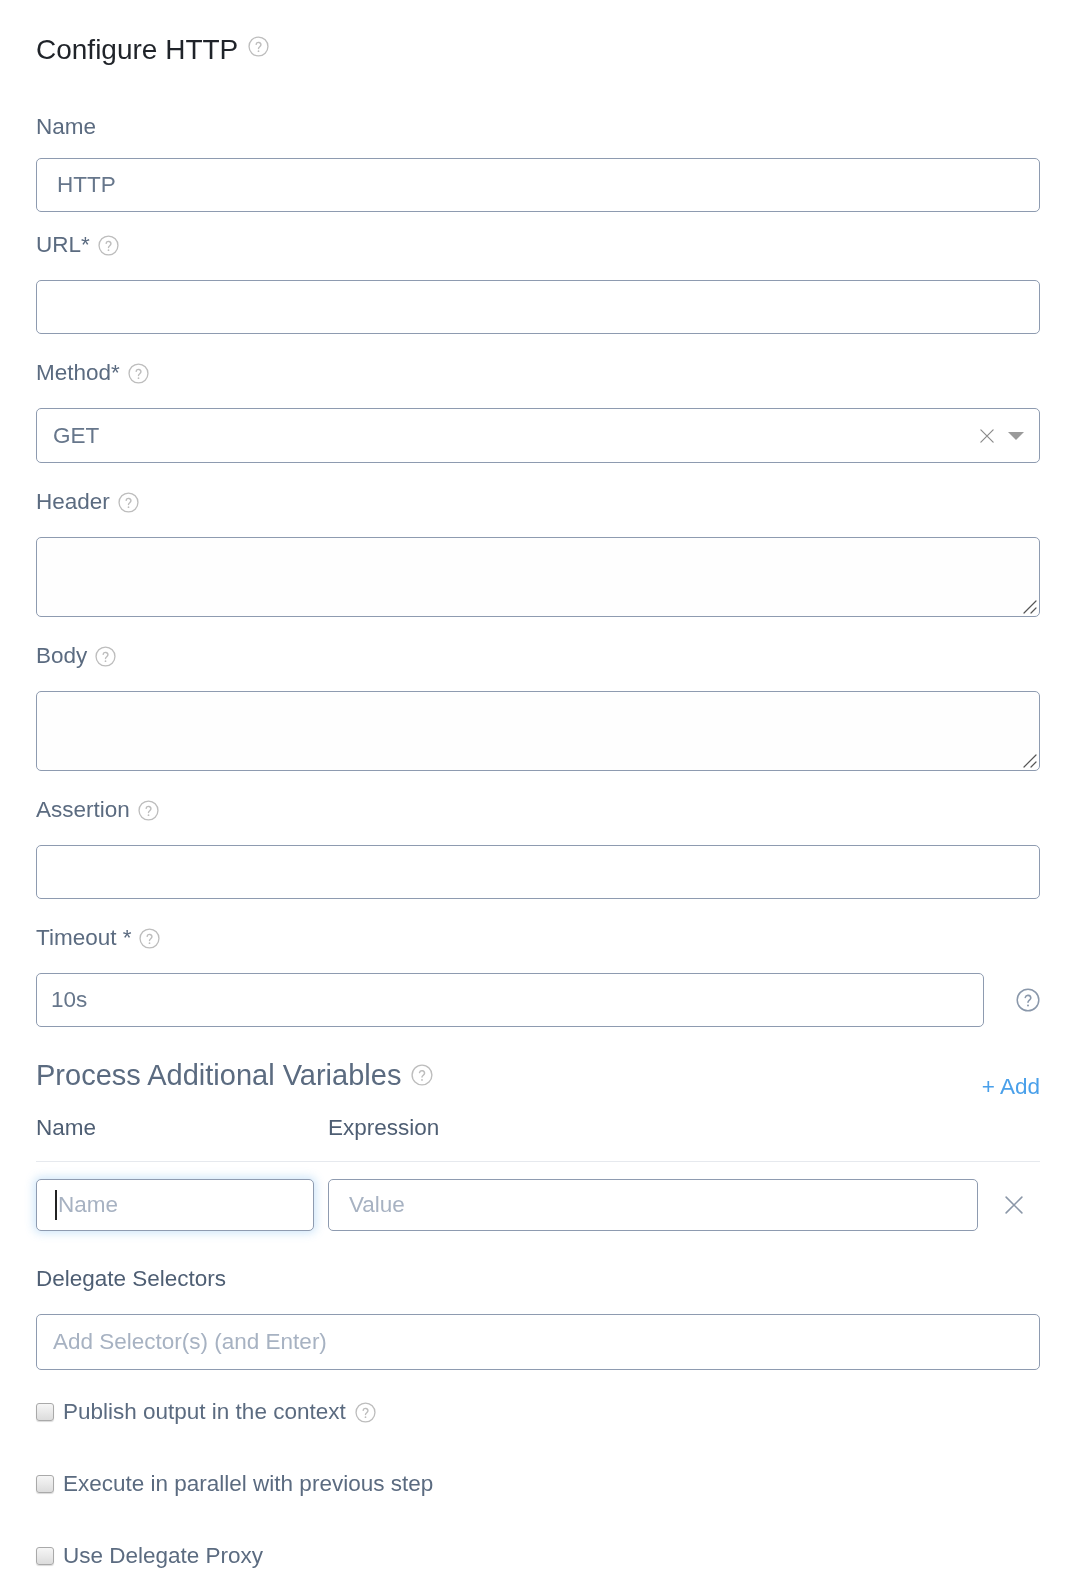  Describe the element at coordinates (84, 938) in the screenshot. I see `field-label: Timeout *` at that location.